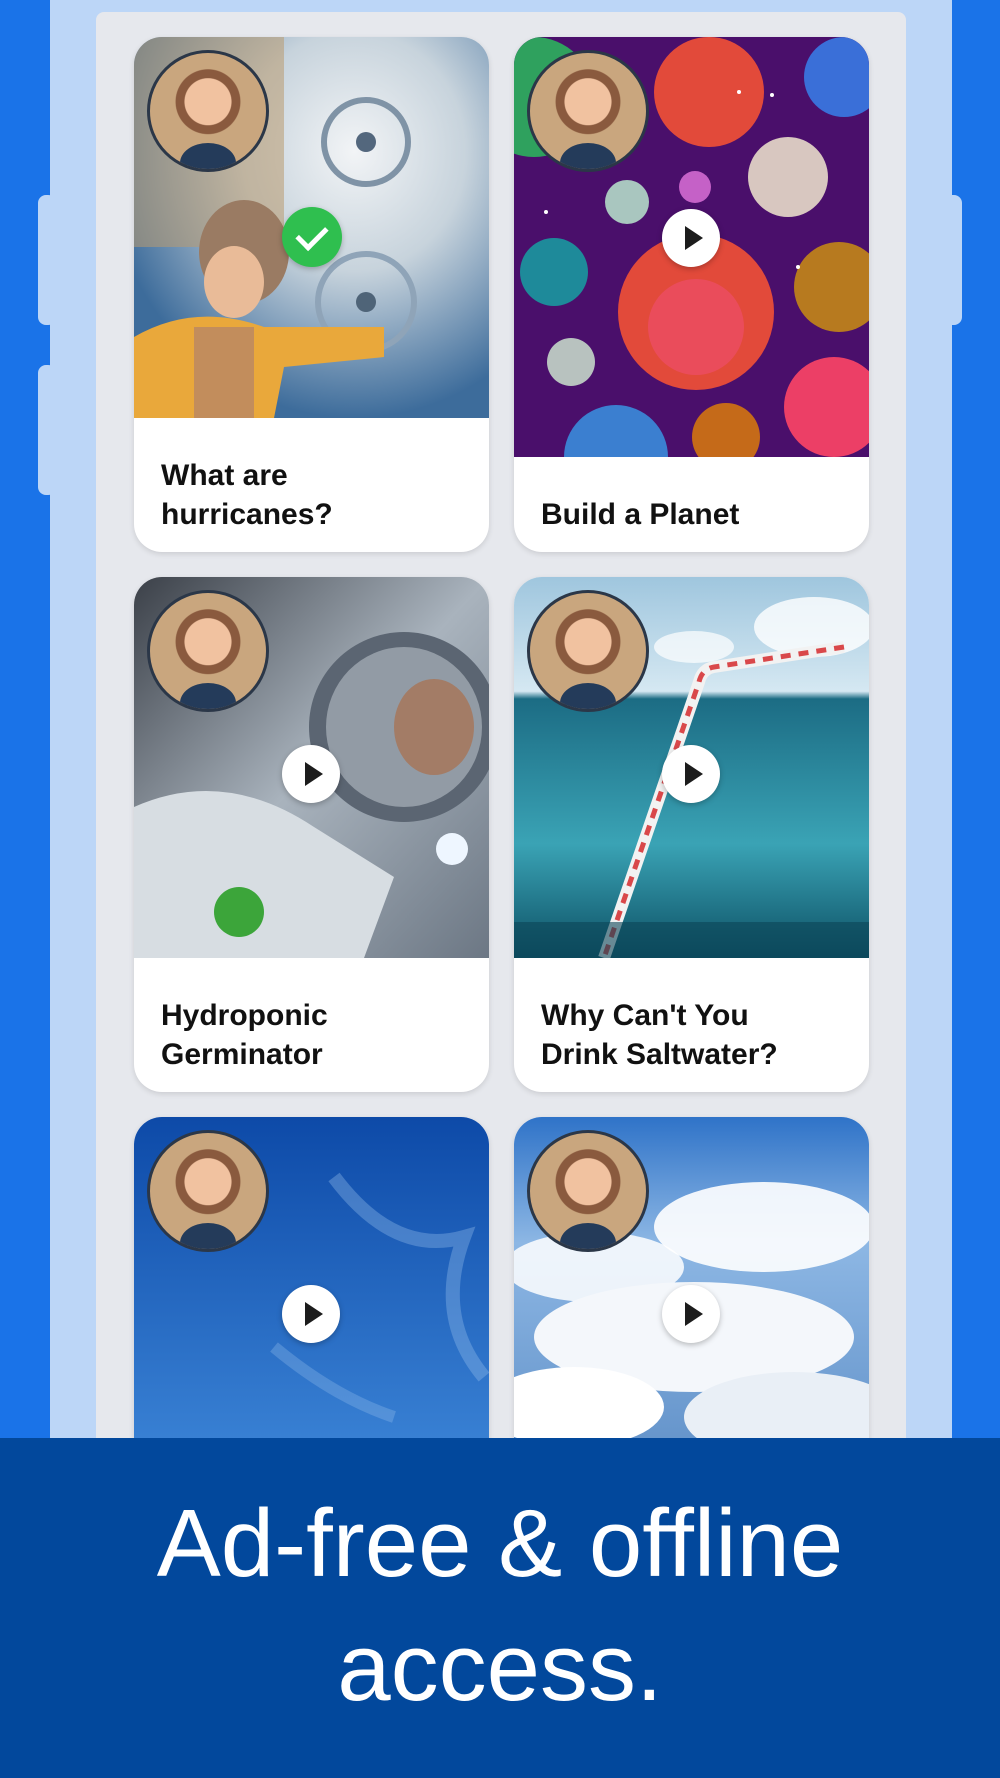  I want to click on volume-up-side-button, so click(47, 260).